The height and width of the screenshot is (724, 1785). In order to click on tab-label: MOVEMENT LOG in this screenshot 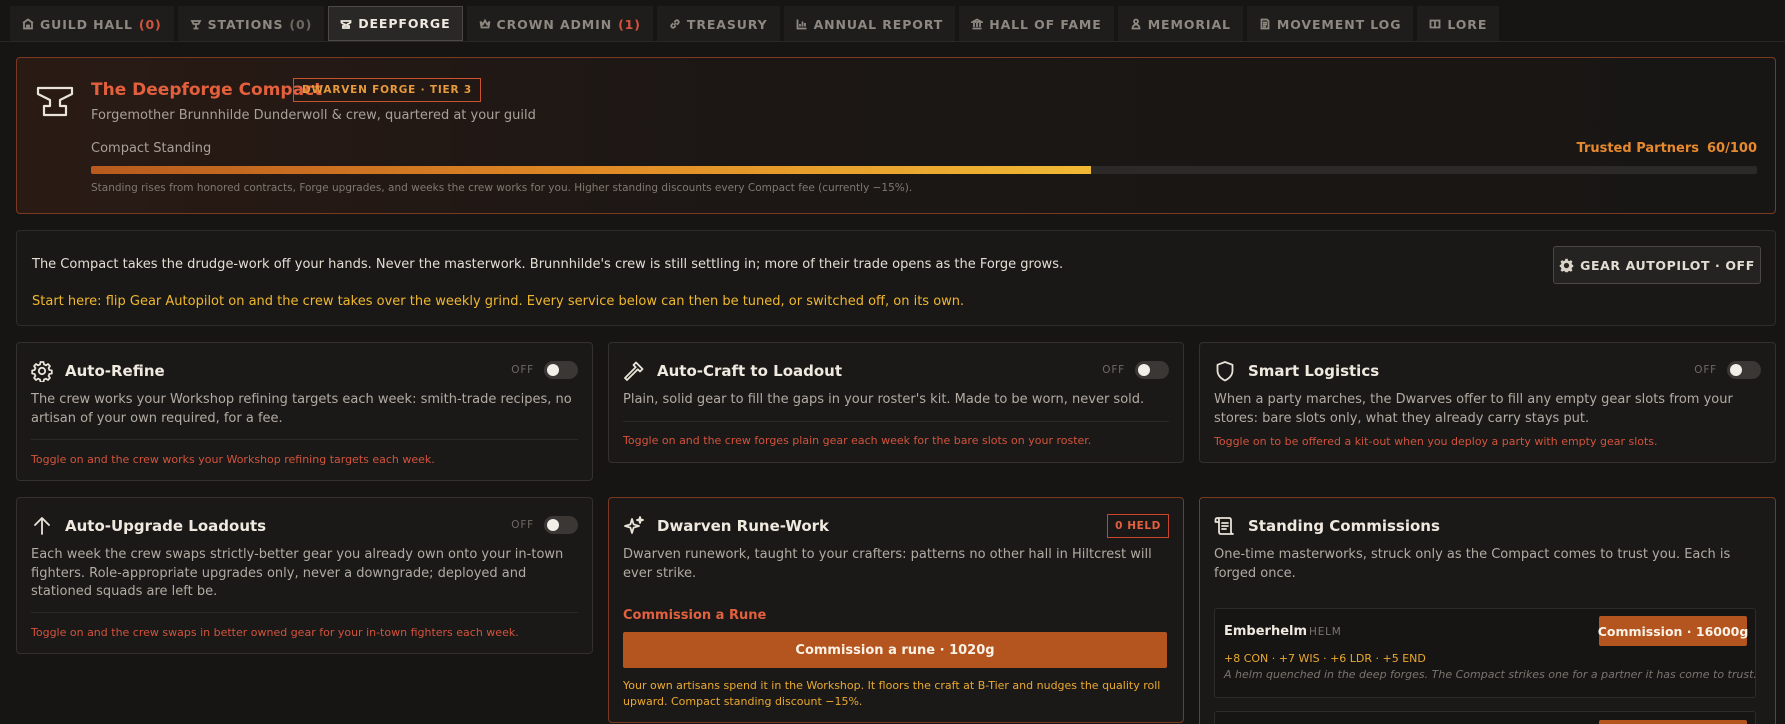, I will do `click(1339, 24)`.